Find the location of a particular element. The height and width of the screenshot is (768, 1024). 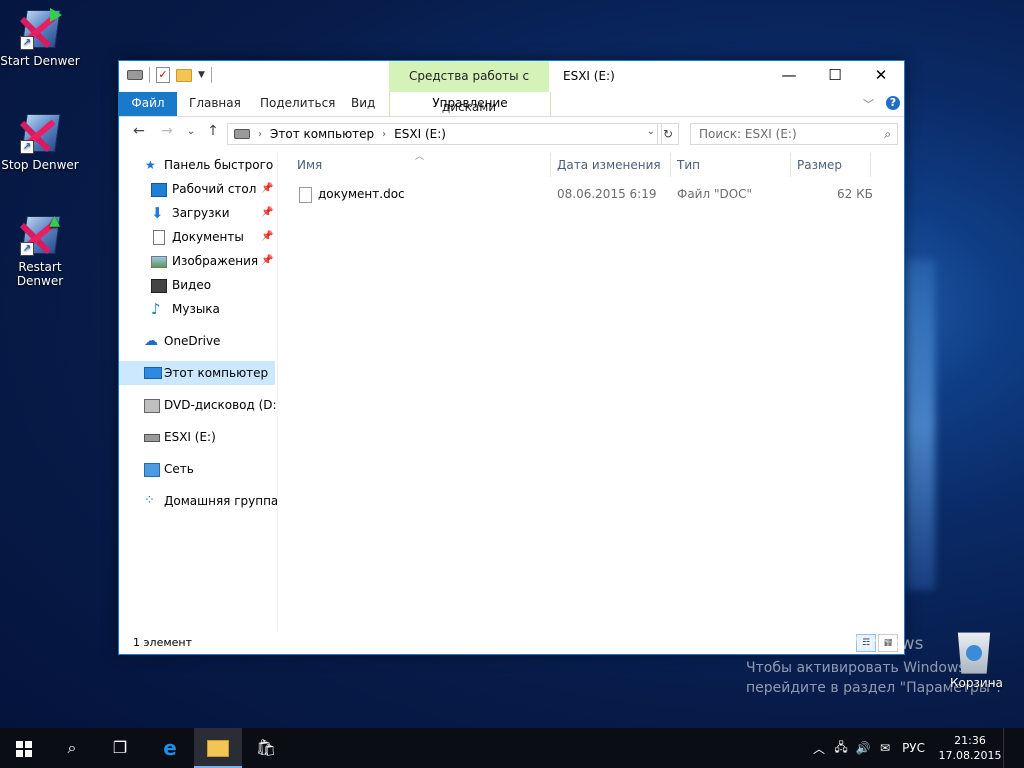

desktop-icon-restart-denwer: ▲ ↗ Restart Denwer is located at coordinates (40, 251).